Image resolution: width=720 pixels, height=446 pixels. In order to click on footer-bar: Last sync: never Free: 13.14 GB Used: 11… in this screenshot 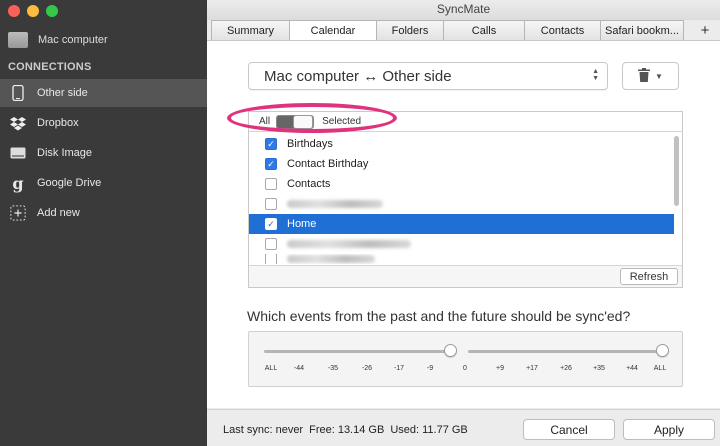, I will do `click(463, 427)`.